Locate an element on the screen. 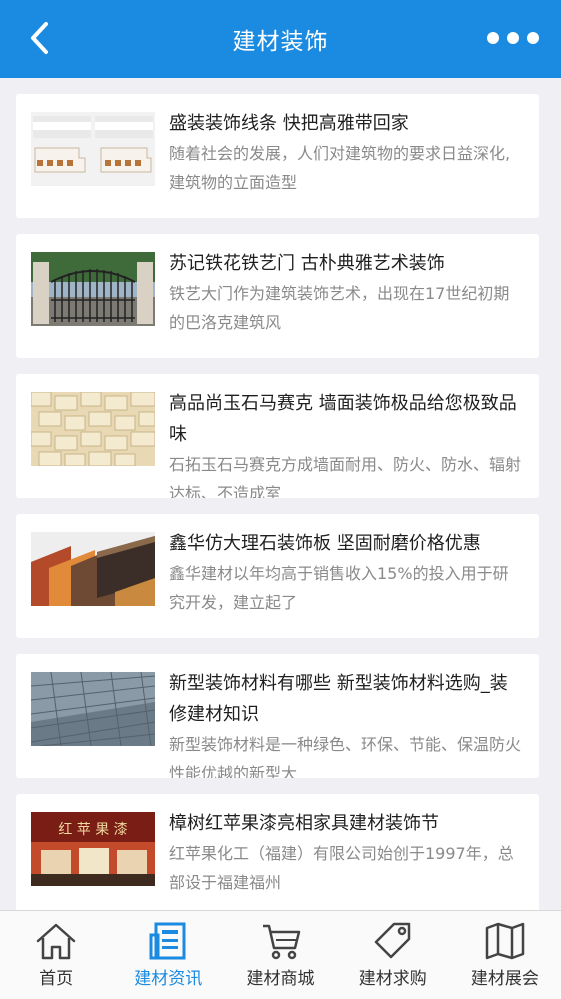 Image resolution: width=561 pixels, height=999 pixels. news-icon is located at coordinates (167, 941).